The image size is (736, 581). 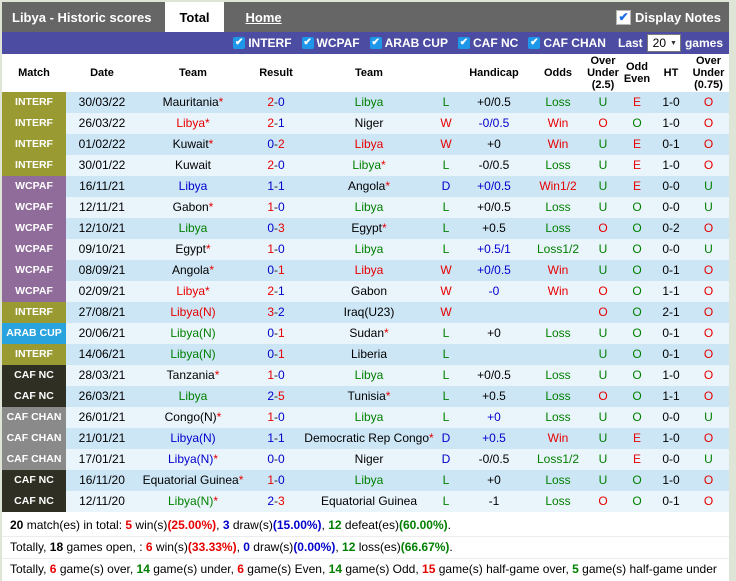 What do you see at coordinates (102, 312) in the screenshot?
I see `date-cell: 27/08/21` at bounding box center [102, 312].